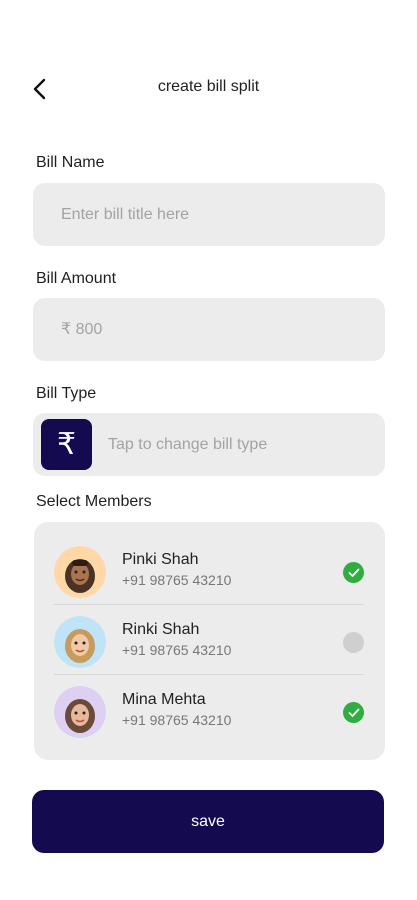 The height and width of the screenshot is (900, 417). I want to click on app-header: create bill split, so click(208, 88).